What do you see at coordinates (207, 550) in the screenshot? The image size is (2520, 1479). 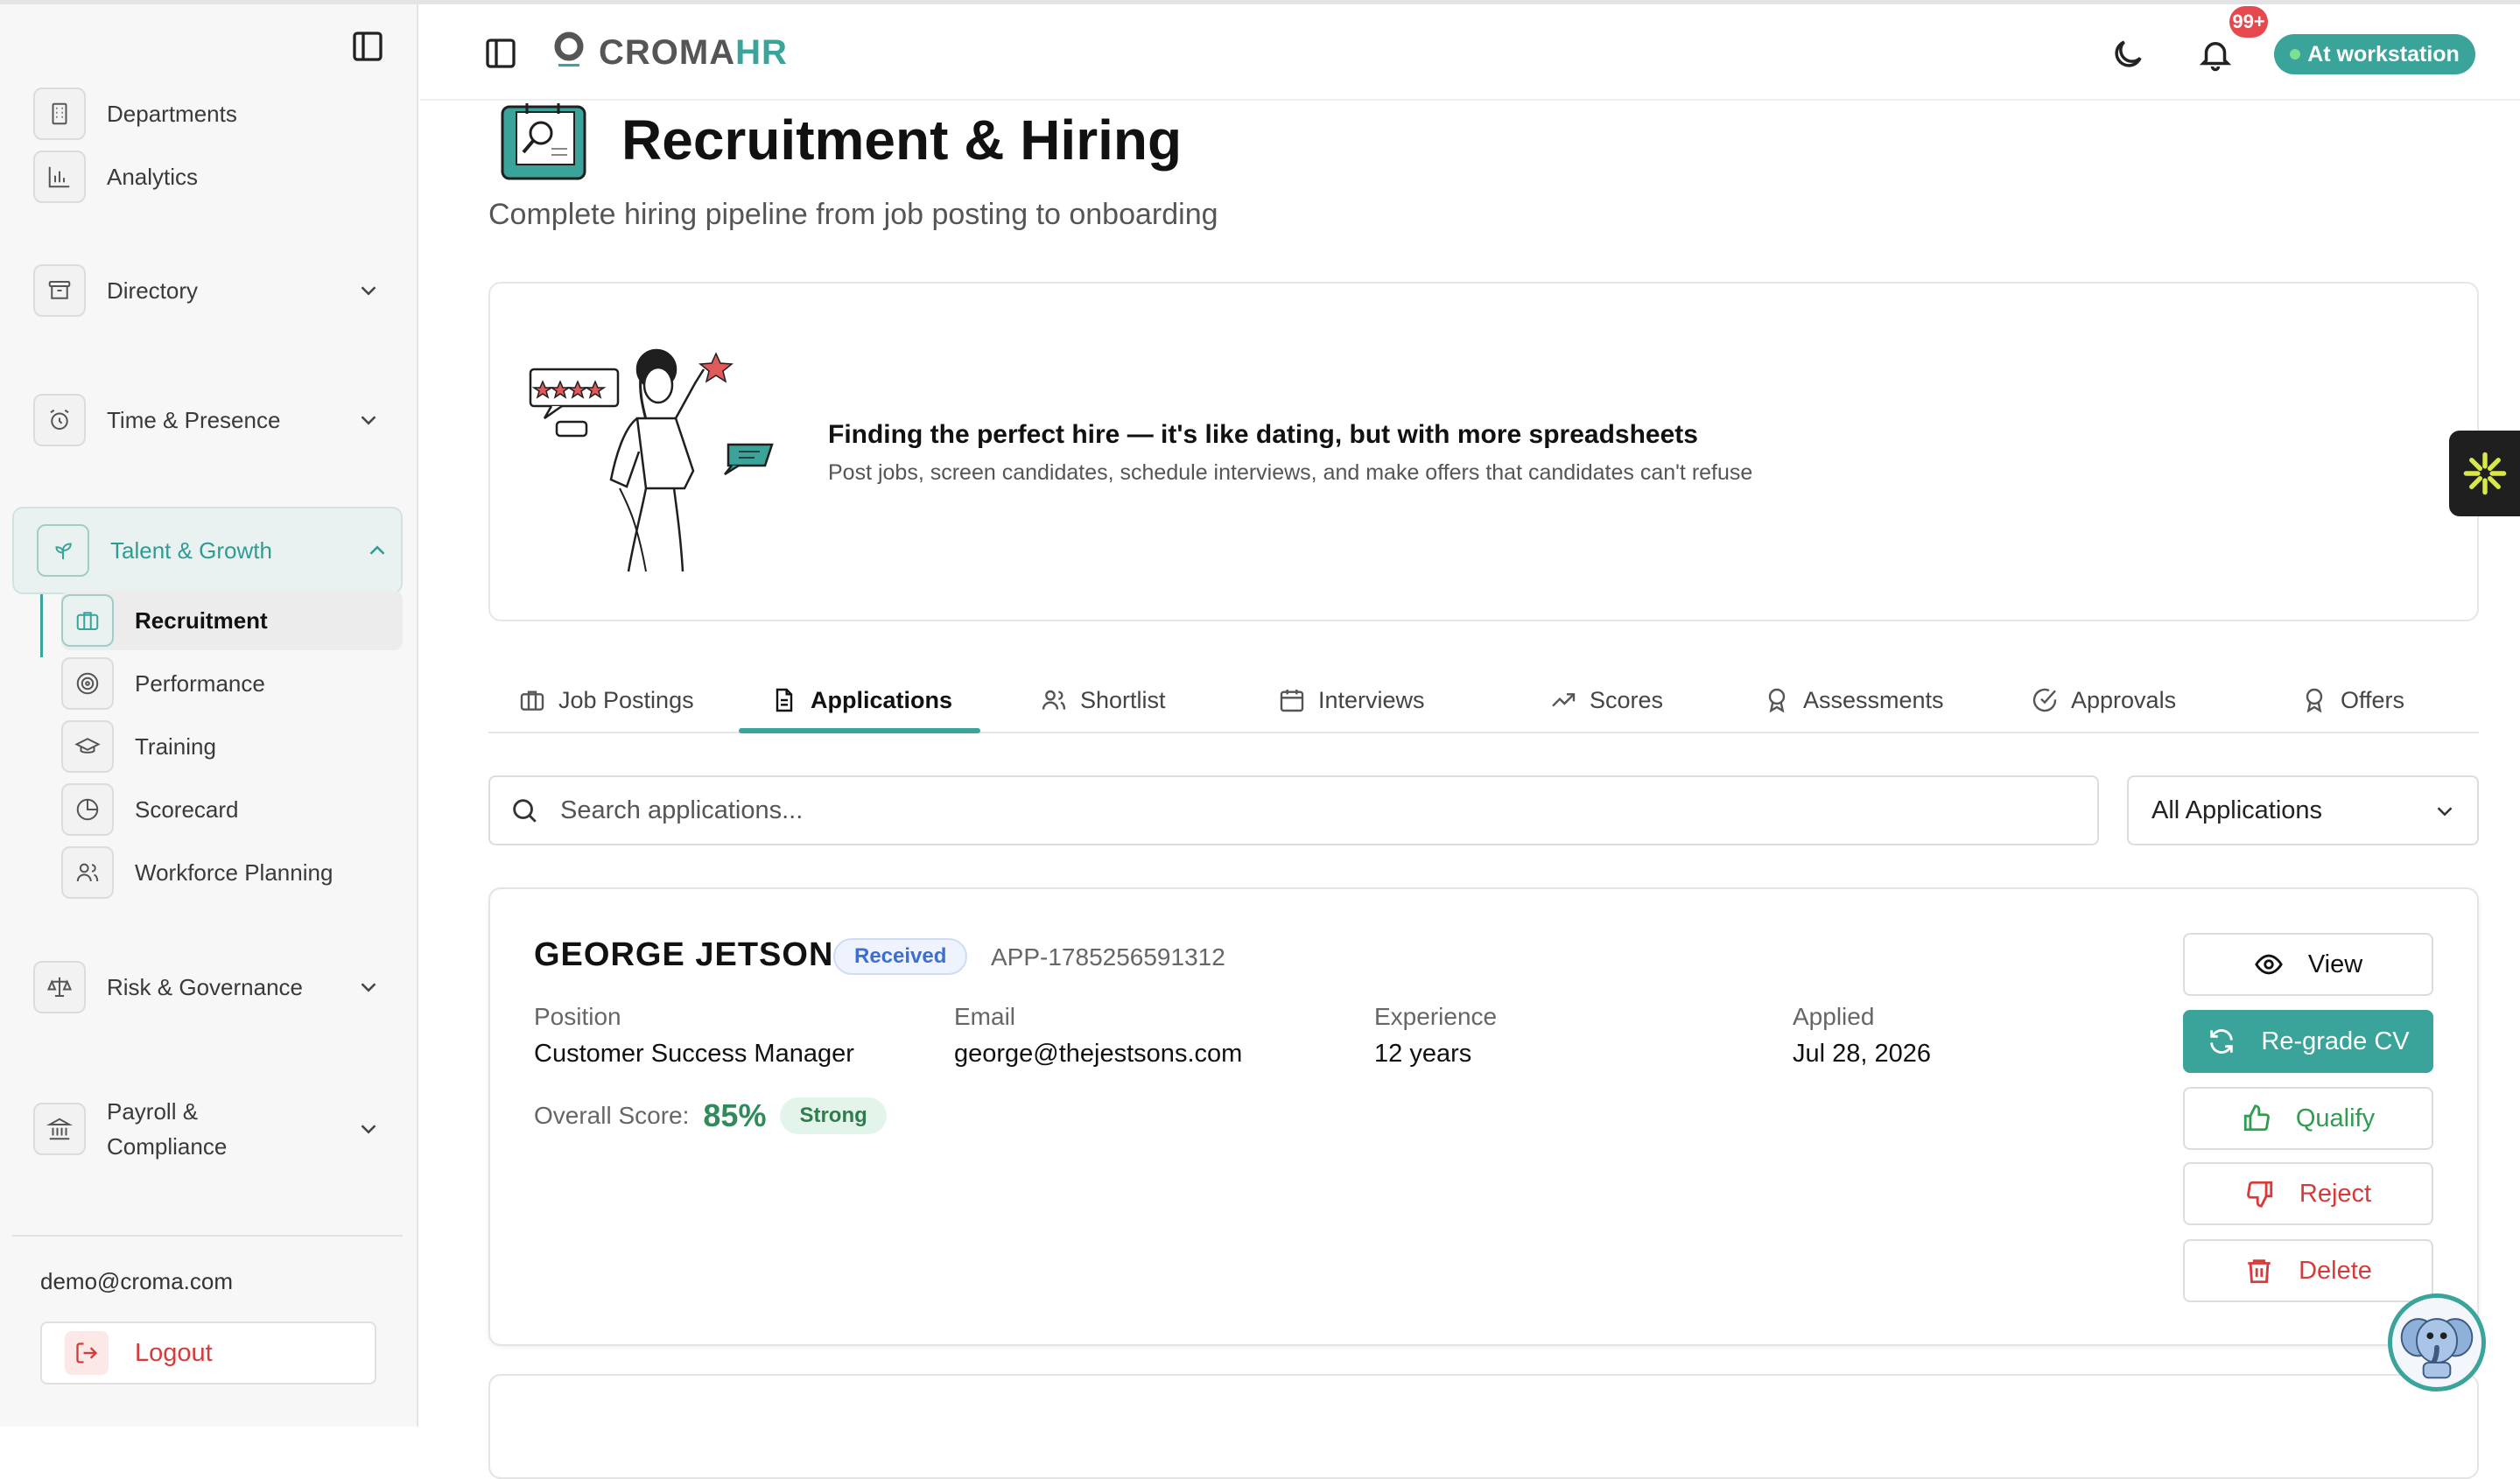 I see `sidebar-item-talent-growth: Talent & Growth` at bounding box center [207, 550].